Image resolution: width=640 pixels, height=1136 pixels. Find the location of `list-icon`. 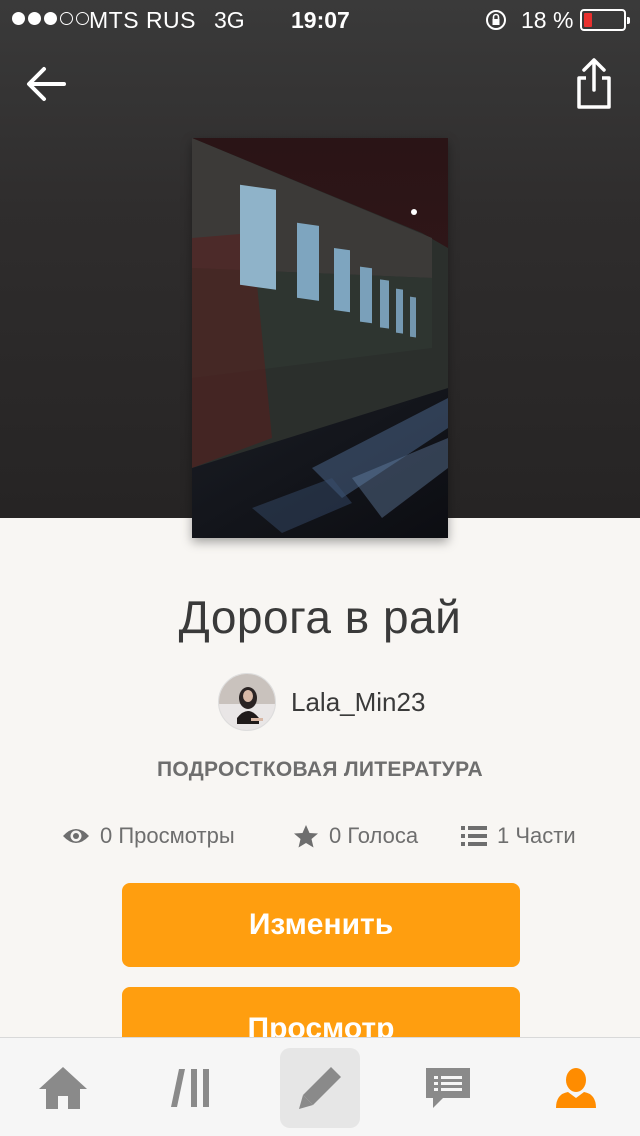

list-icon is located at coordinates (474, 836).